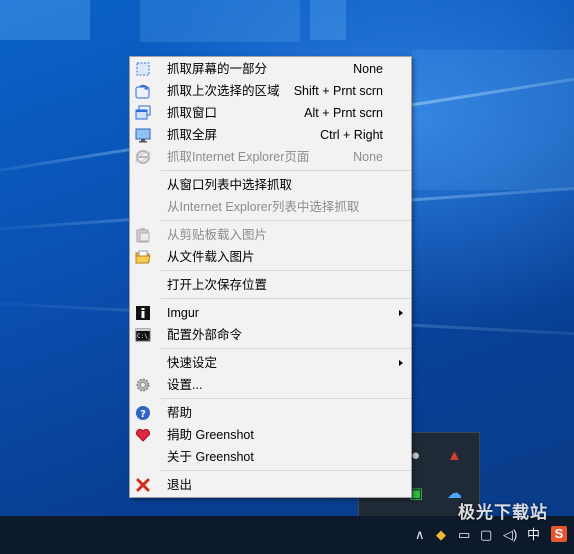  What do you see at coordinates (270, 235) in the screenshot?
I see `menu-item: 从剪贴板载入图片` at bounding box center [270, 235].